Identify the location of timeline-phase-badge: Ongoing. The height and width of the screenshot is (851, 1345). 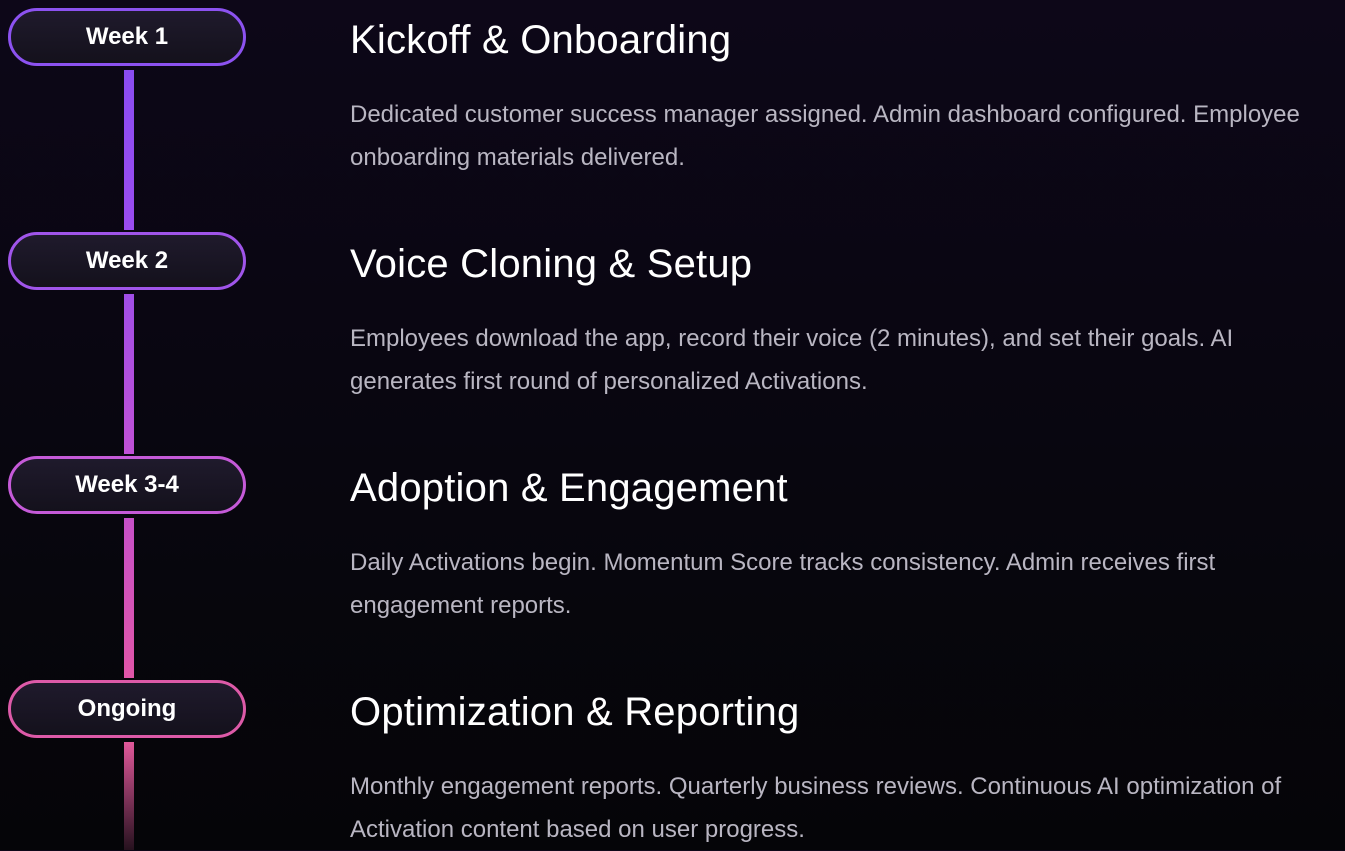
(127, 709).